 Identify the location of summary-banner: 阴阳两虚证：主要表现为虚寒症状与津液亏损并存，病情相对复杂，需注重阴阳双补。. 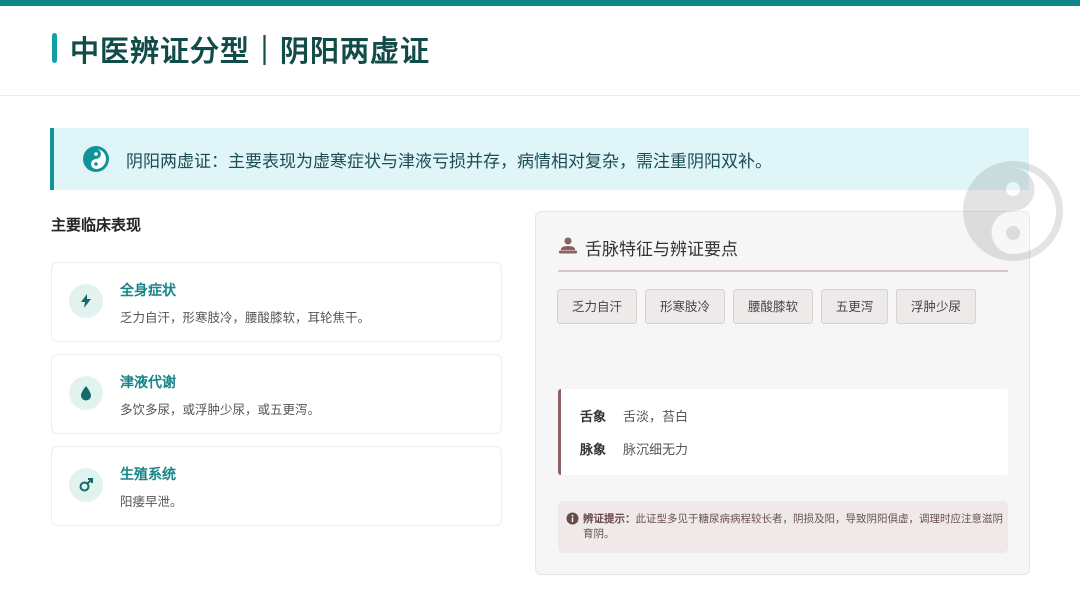
(539, 159).